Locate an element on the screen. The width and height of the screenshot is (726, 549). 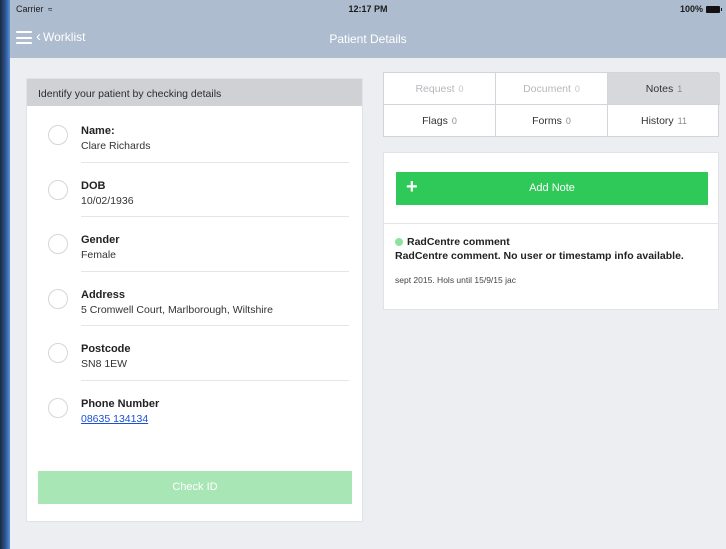
divider is located at coordinates (551, 223).